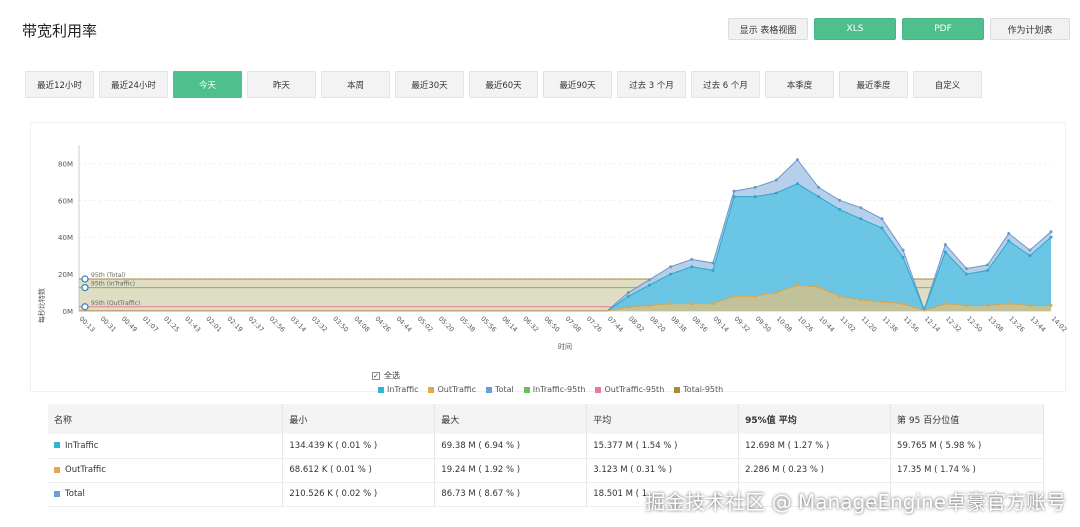  What do you see at coordinates (398, 389) in the screenshot?
I see `legend-in-traffic: InTraffic` at bounding box center [398, 389].